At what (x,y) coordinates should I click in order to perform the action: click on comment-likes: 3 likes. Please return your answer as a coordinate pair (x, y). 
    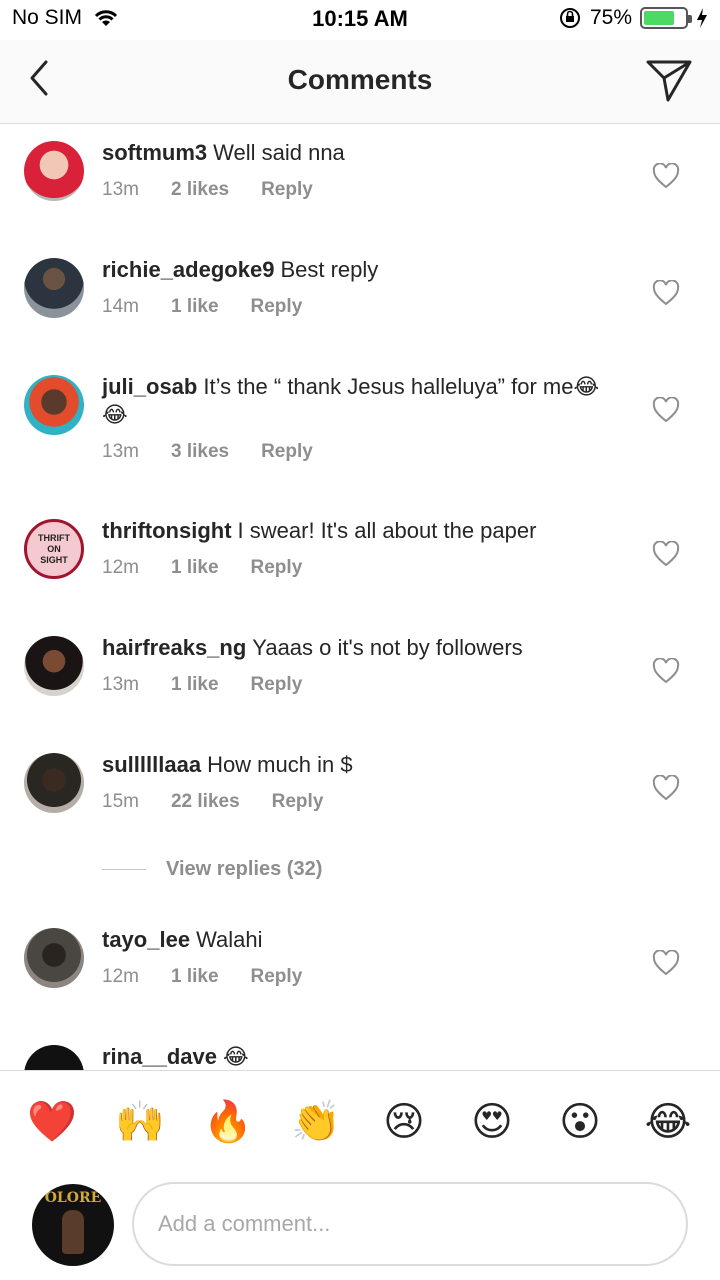
    Looking at the image, I should click on (200, 452).